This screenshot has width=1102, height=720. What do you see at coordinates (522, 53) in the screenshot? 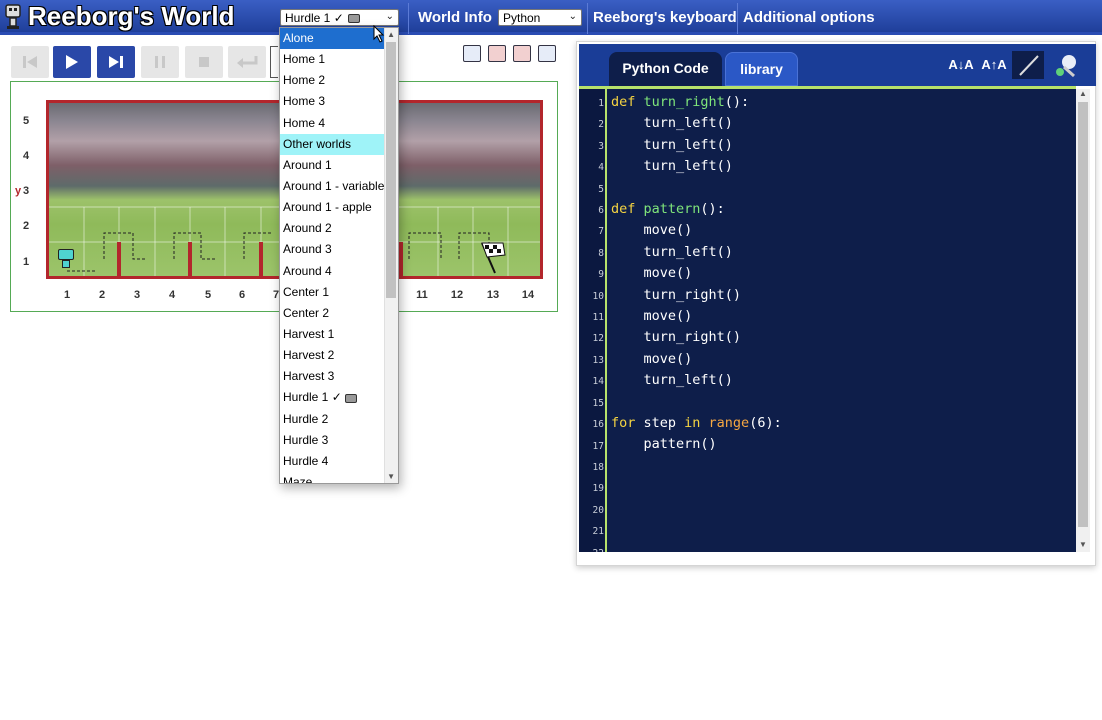
I see `delete-objects-icon` at bounding box center [522, 53].